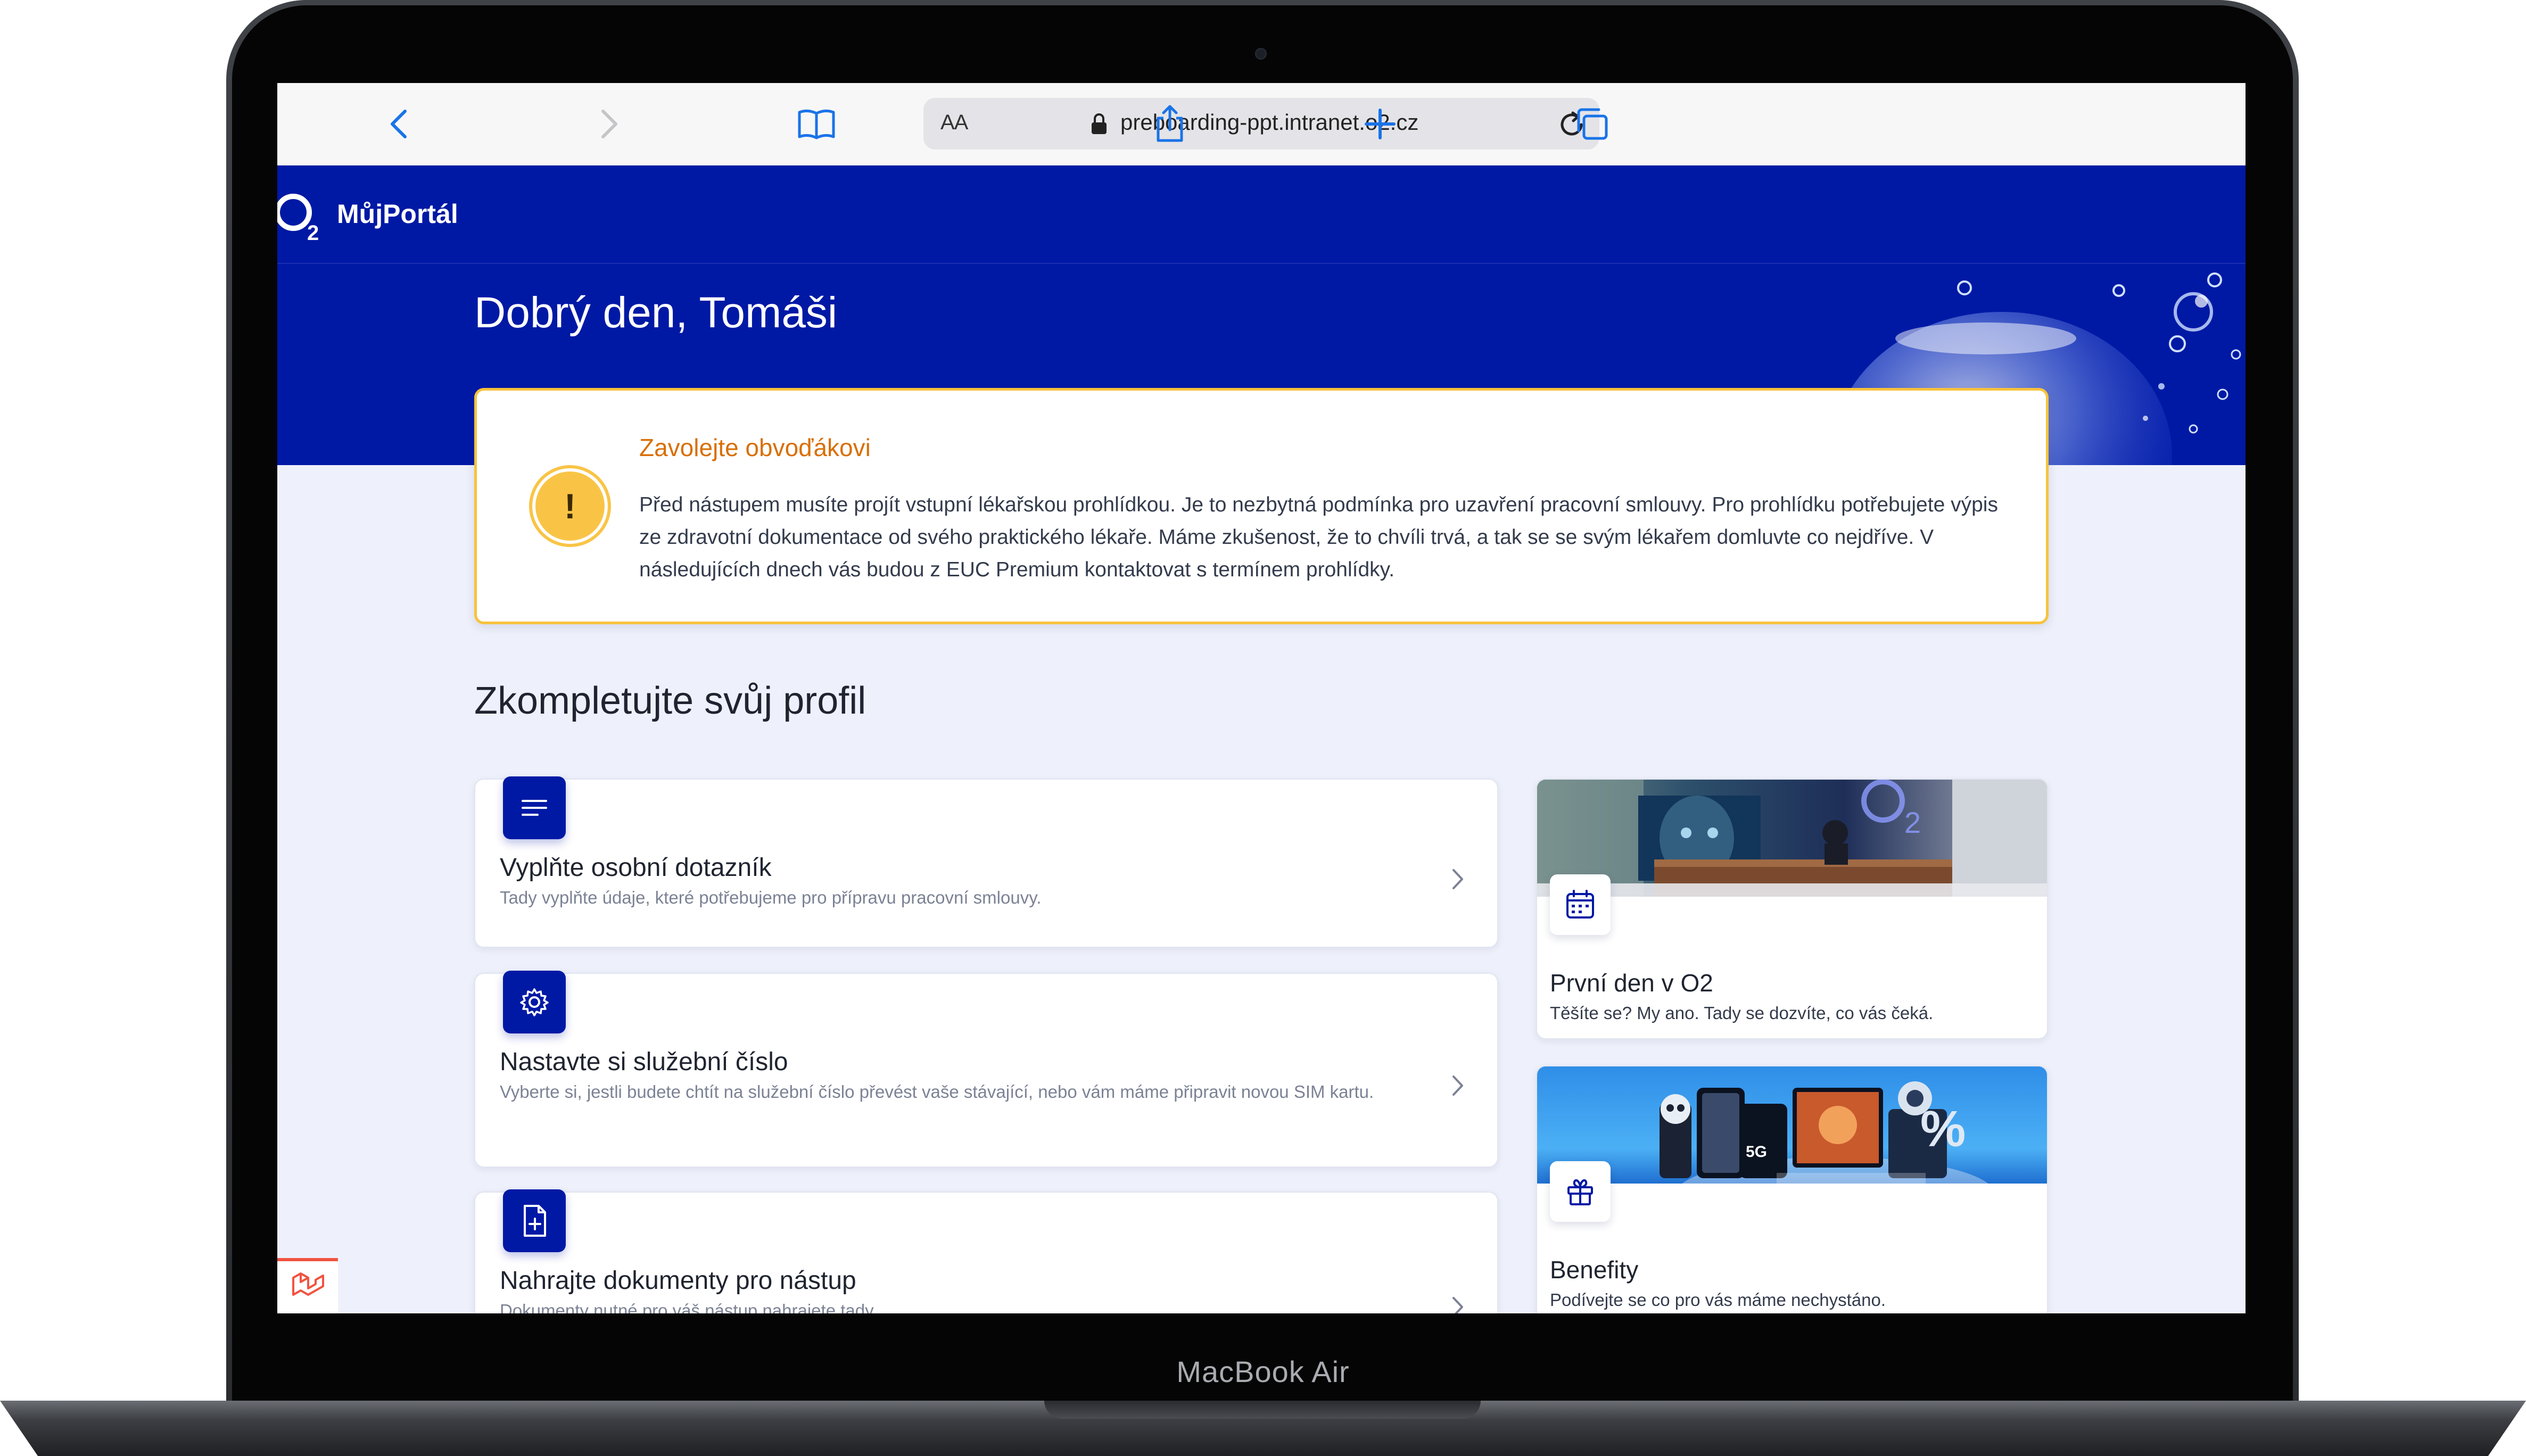 This screenshot has width=2526, height=1456. I want to click on top-nav: 2 MůjPortál, so click(1261, 215).